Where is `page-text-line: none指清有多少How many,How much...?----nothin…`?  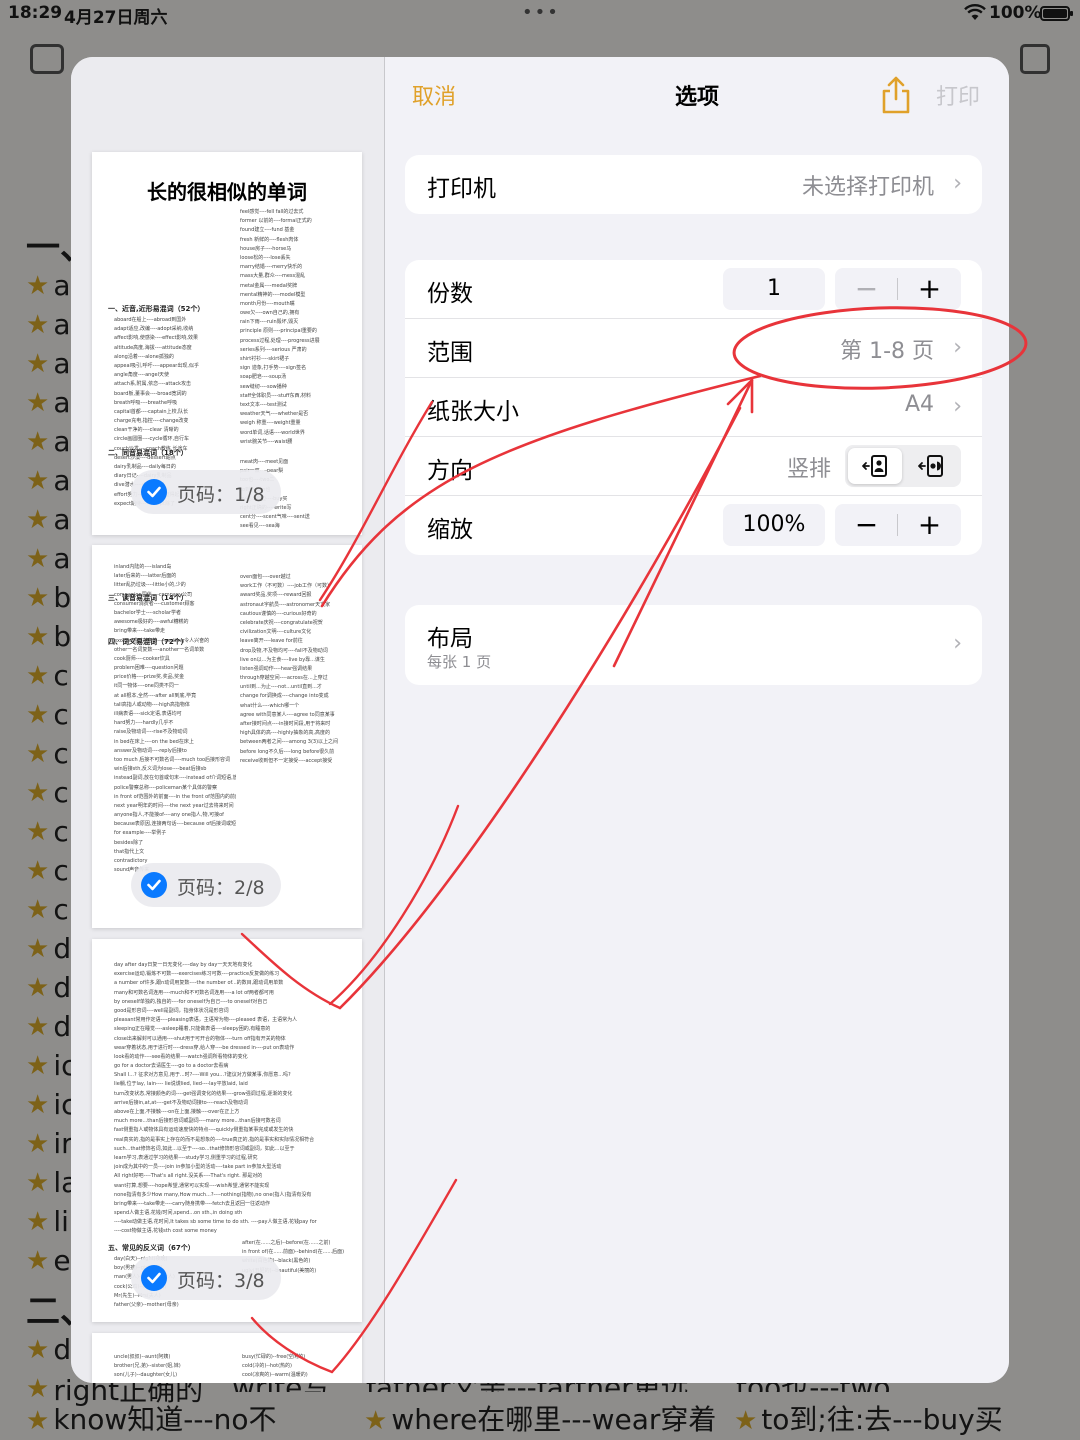 page-text-line: none指清有多少How many,How much...?----nothin… is located at coordinates (213, 1194).